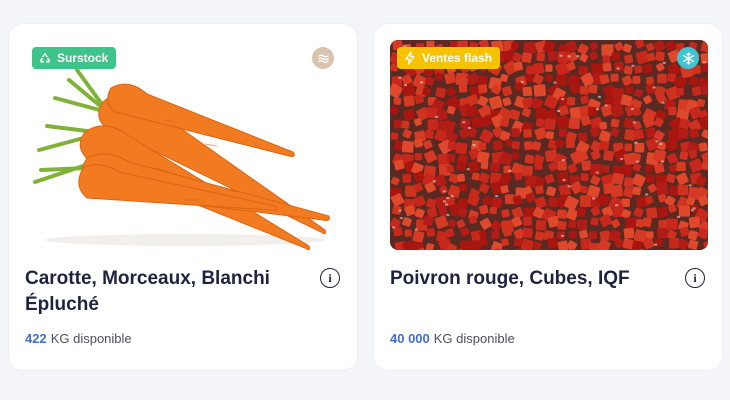 Image resolution: width=730 pixels, height=400 pixels. Describe the element at coordinates (36, 338) in the screenshot. I see `quantity-value: 422` at that location.